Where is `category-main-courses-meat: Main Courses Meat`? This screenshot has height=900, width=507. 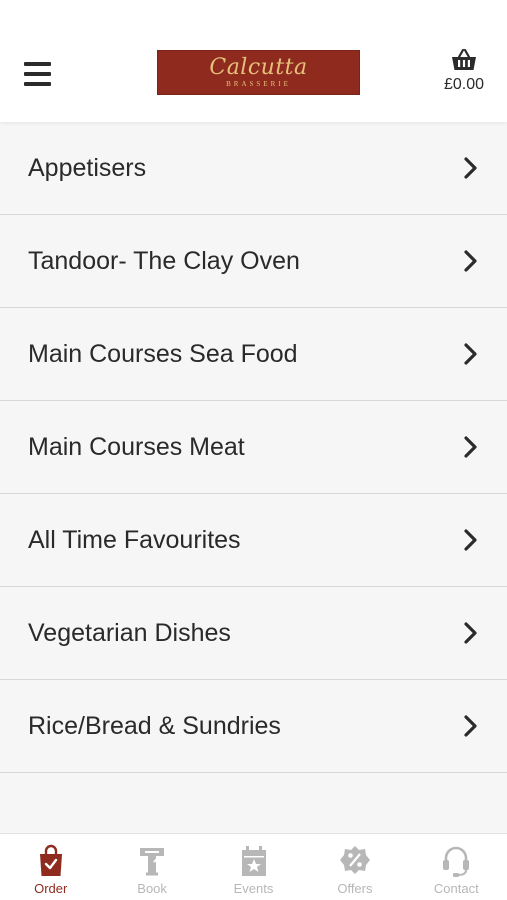
category-main-courses-meat: Main Courses Meat is located at coordinates (253, 447).